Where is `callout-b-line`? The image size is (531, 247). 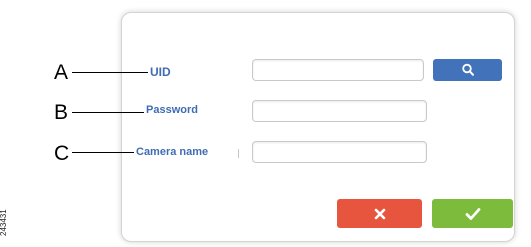 callout-b-line is located at coordinates (108, 112).